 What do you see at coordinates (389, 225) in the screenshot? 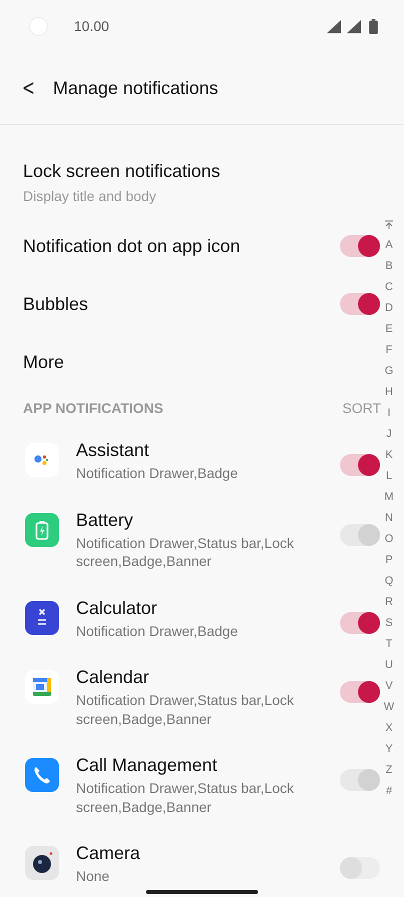
I see `scroll-to-top-icon` at bounding box center [389, 225].